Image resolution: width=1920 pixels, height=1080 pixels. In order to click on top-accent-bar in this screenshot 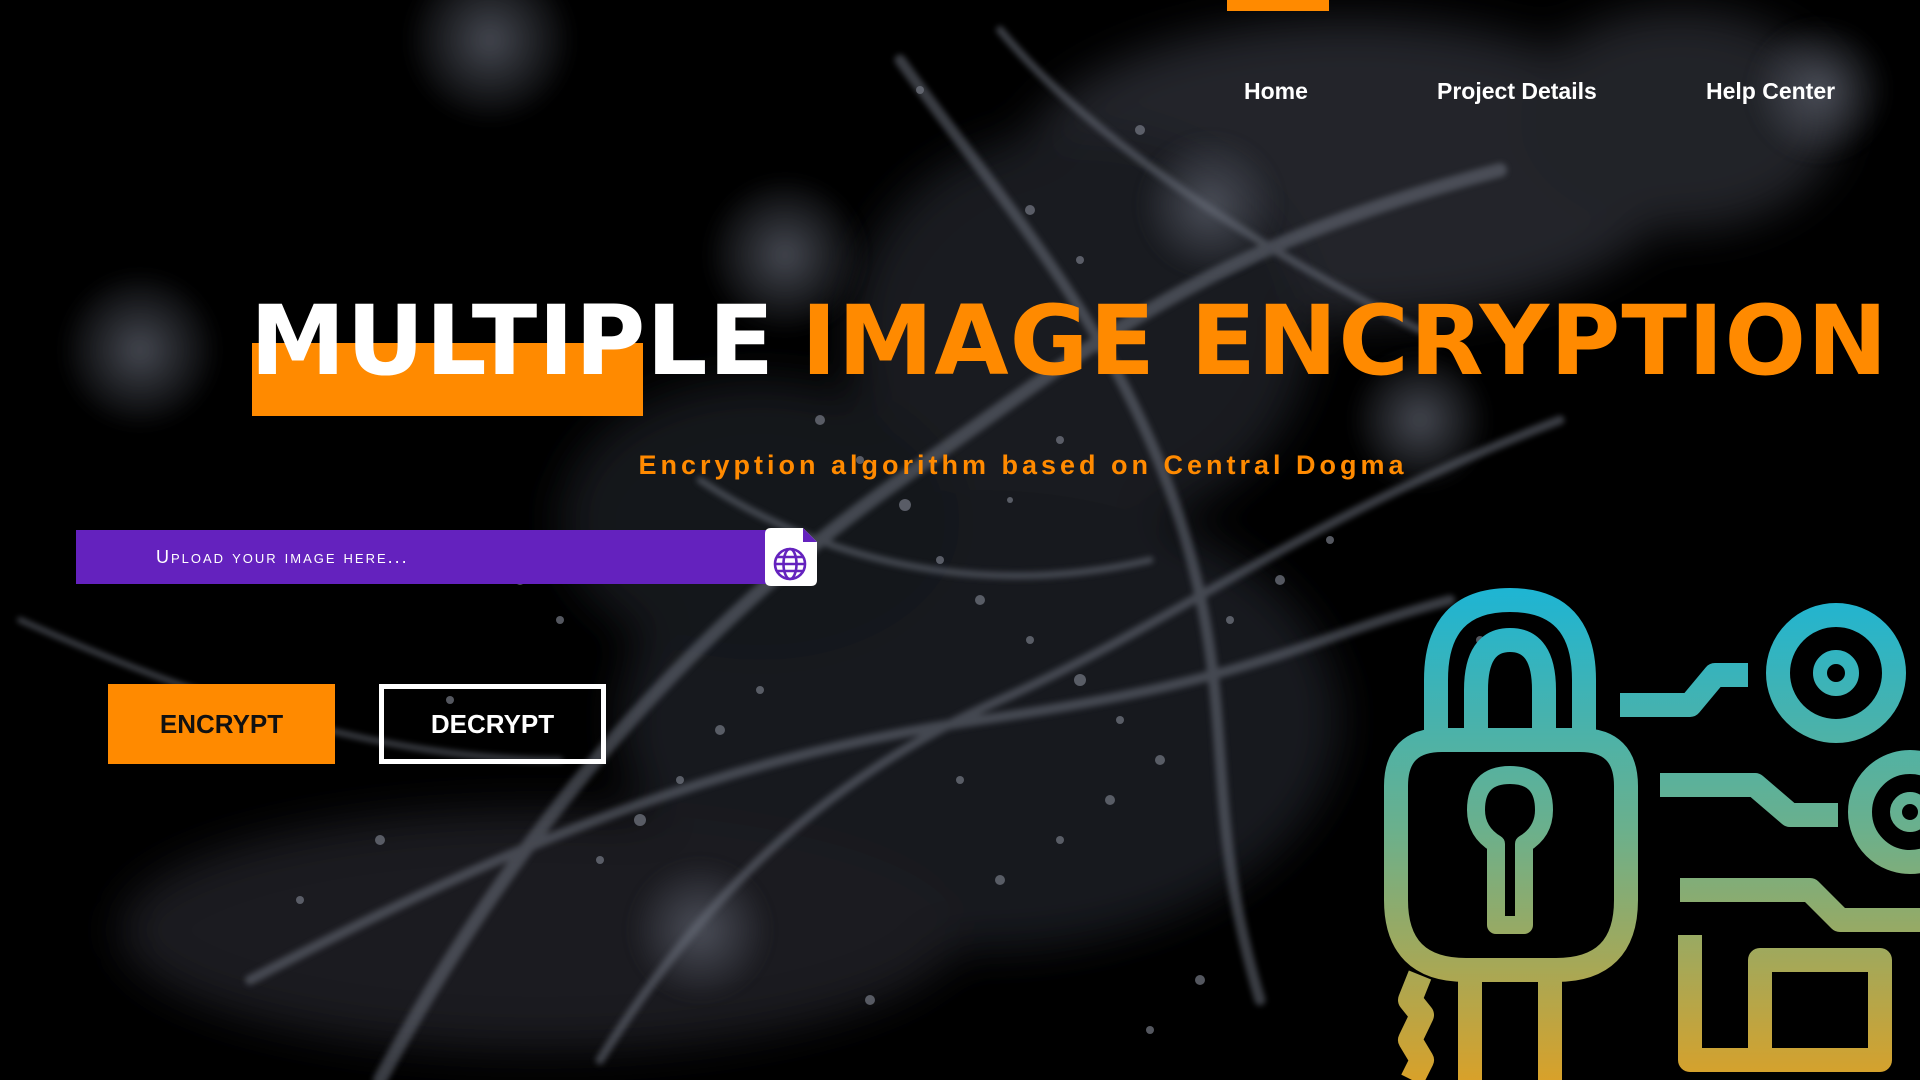, I will do `click(1278, 5)`.